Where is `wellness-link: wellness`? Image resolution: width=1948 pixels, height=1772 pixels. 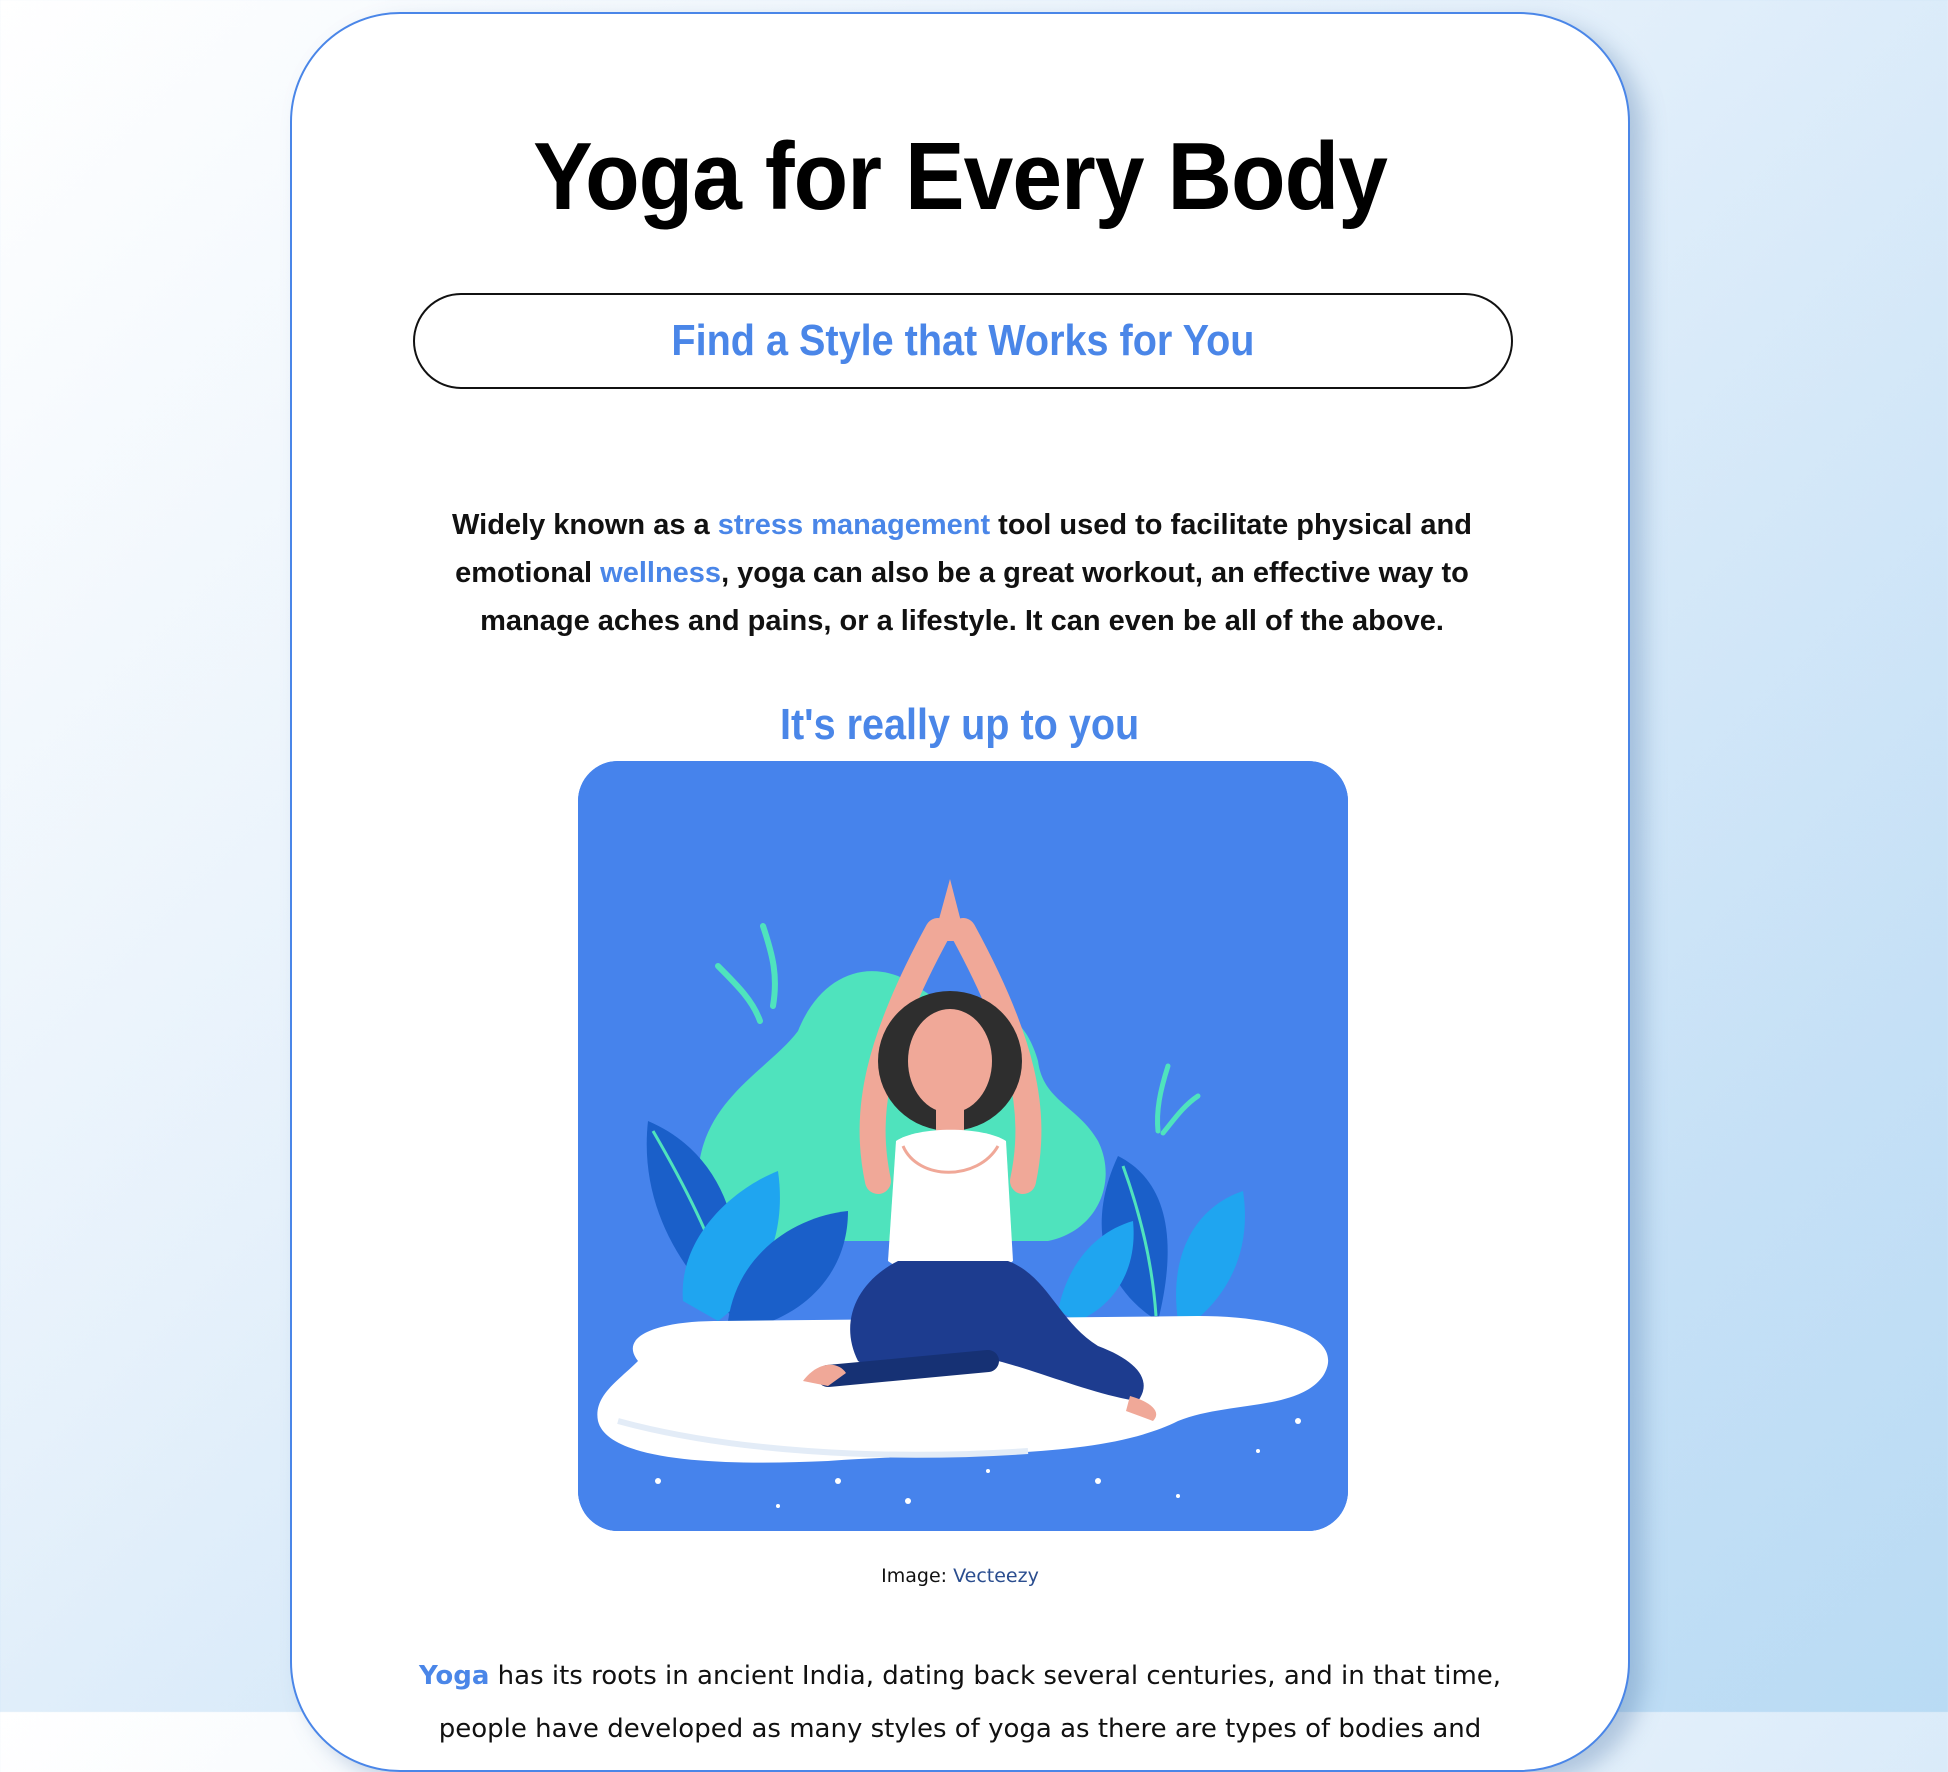 wellness-link: wellness is located at coordinates (660, 573).